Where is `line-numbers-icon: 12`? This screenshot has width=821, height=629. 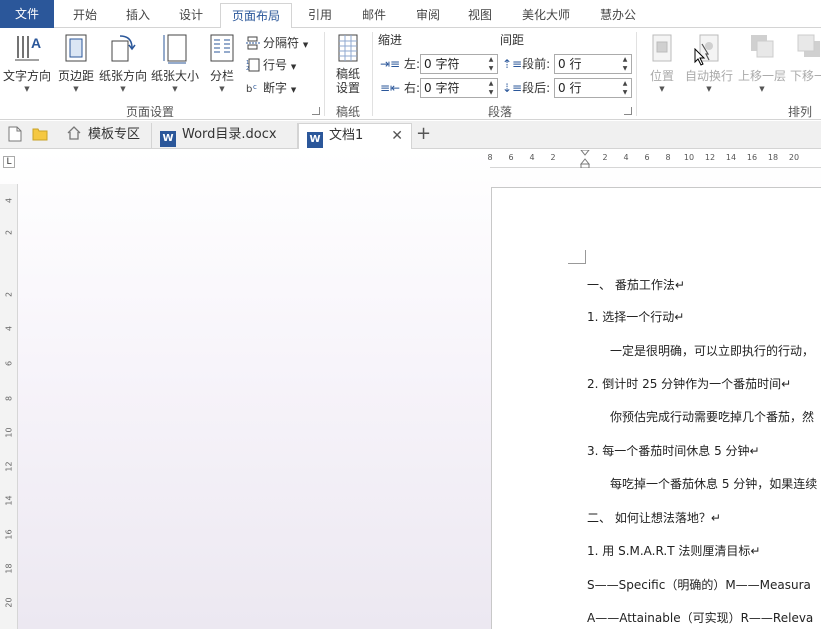
line-numbers-icon: 12 is located at coordinates (253, 65).